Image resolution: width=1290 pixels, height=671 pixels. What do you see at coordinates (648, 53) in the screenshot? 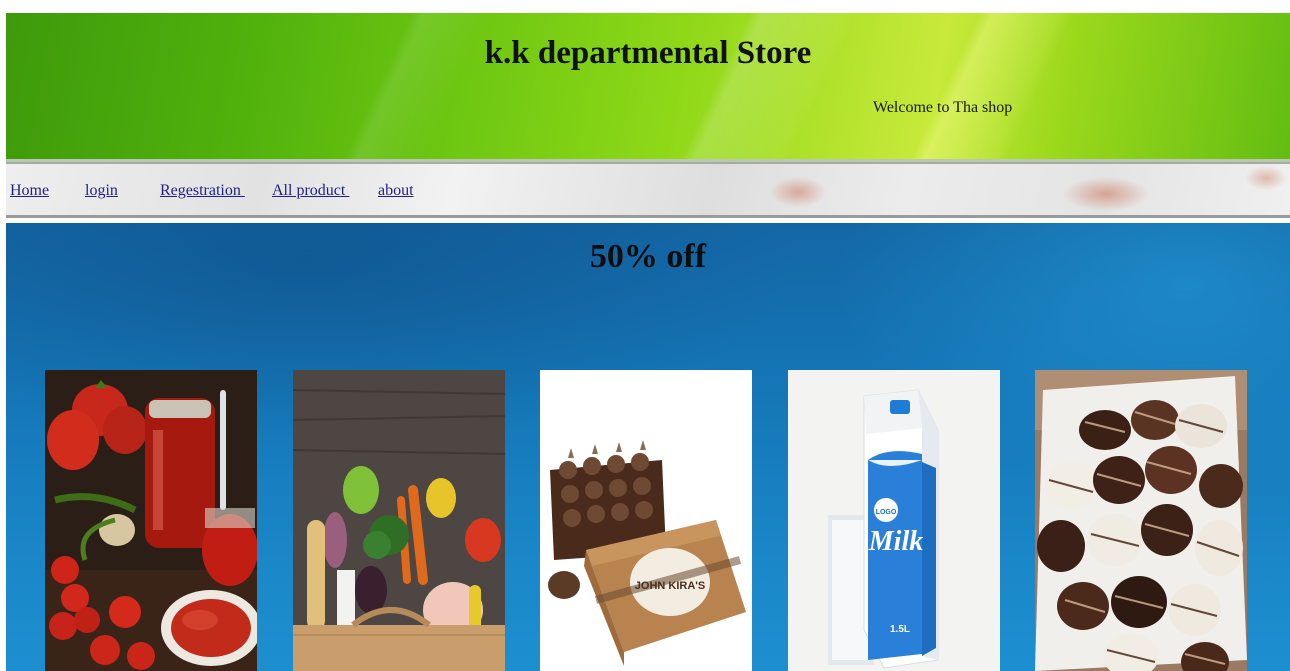
I see `site-title: k.k departmental Store` at bounding box center [648, 53].